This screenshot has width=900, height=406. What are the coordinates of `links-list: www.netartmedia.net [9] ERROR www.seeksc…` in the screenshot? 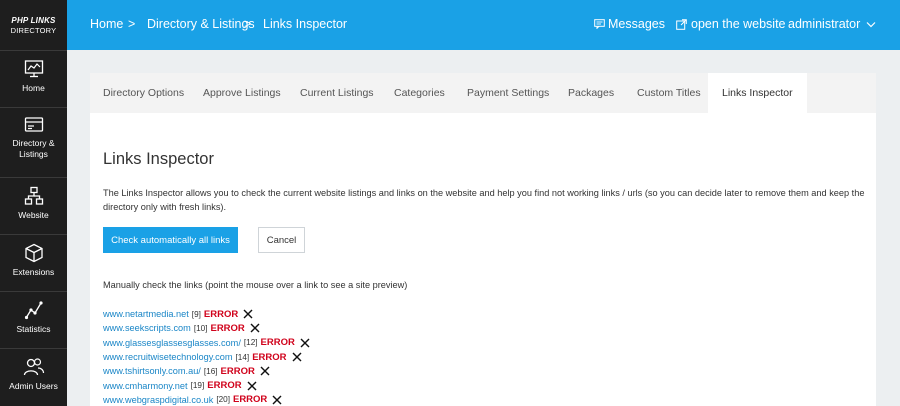 It's located at (206, 356).